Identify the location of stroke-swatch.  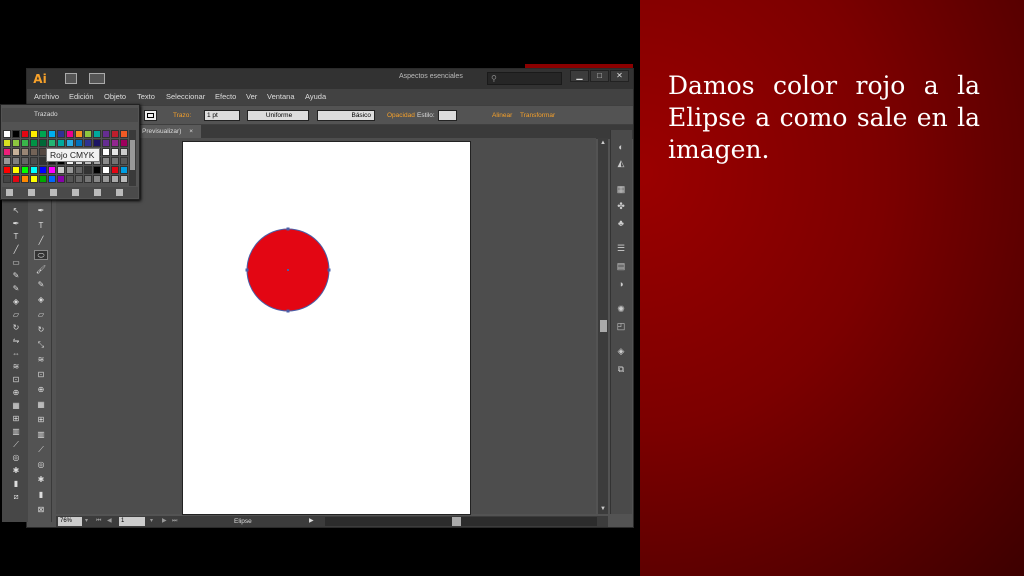
(150, 115).